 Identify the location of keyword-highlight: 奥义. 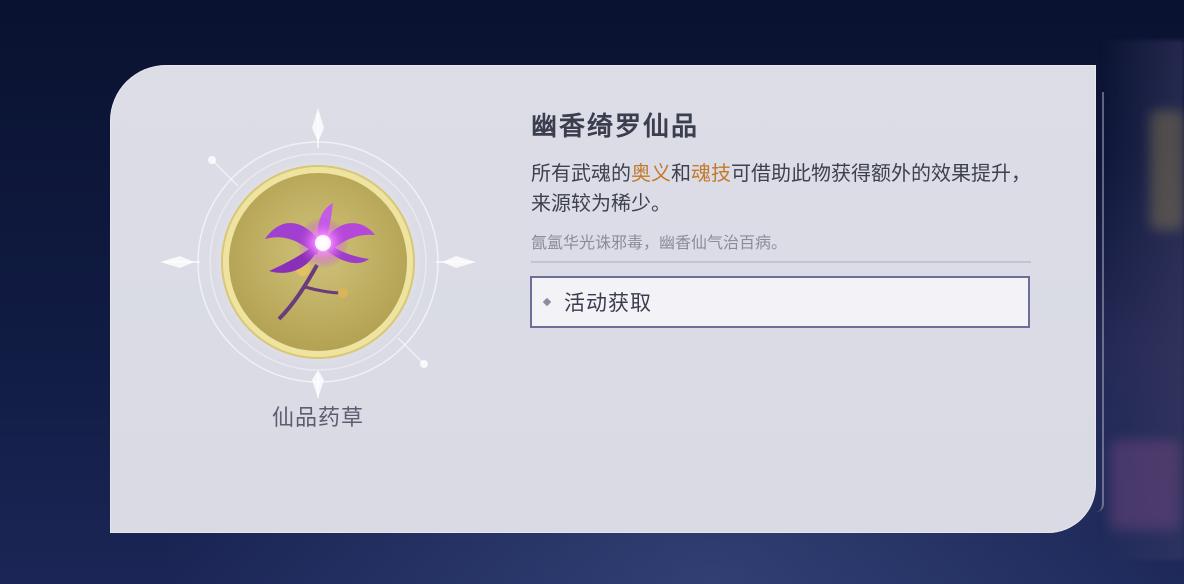
(651, 173).